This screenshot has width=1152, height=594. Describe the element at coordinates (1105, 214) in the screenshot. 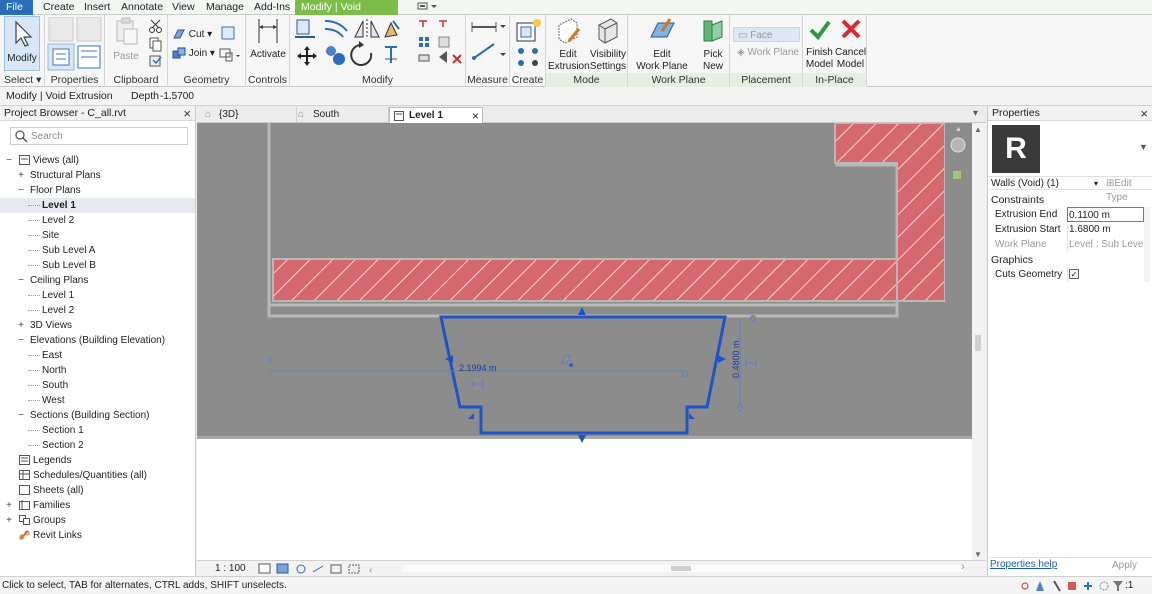

I see `extrusion-end-field: 0.1100 m` at that location.